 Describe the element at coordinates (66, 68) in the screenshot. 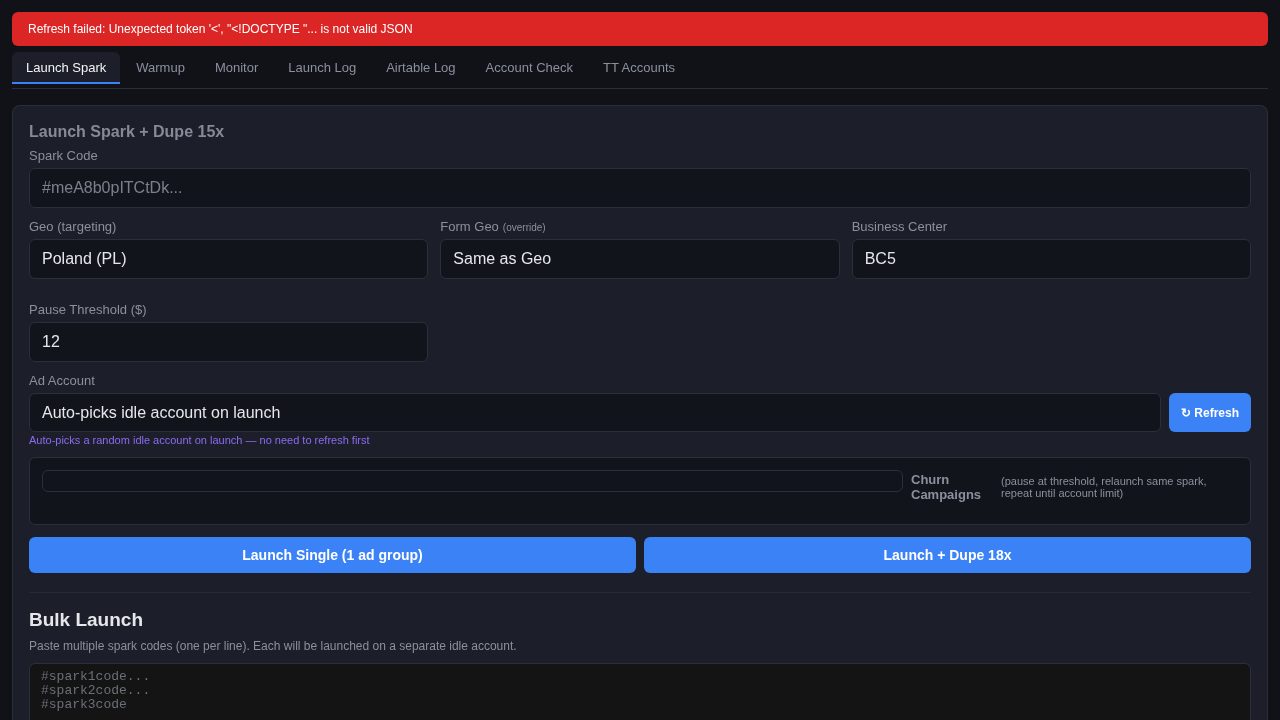

I see `tab: Launch Spark` at that location.